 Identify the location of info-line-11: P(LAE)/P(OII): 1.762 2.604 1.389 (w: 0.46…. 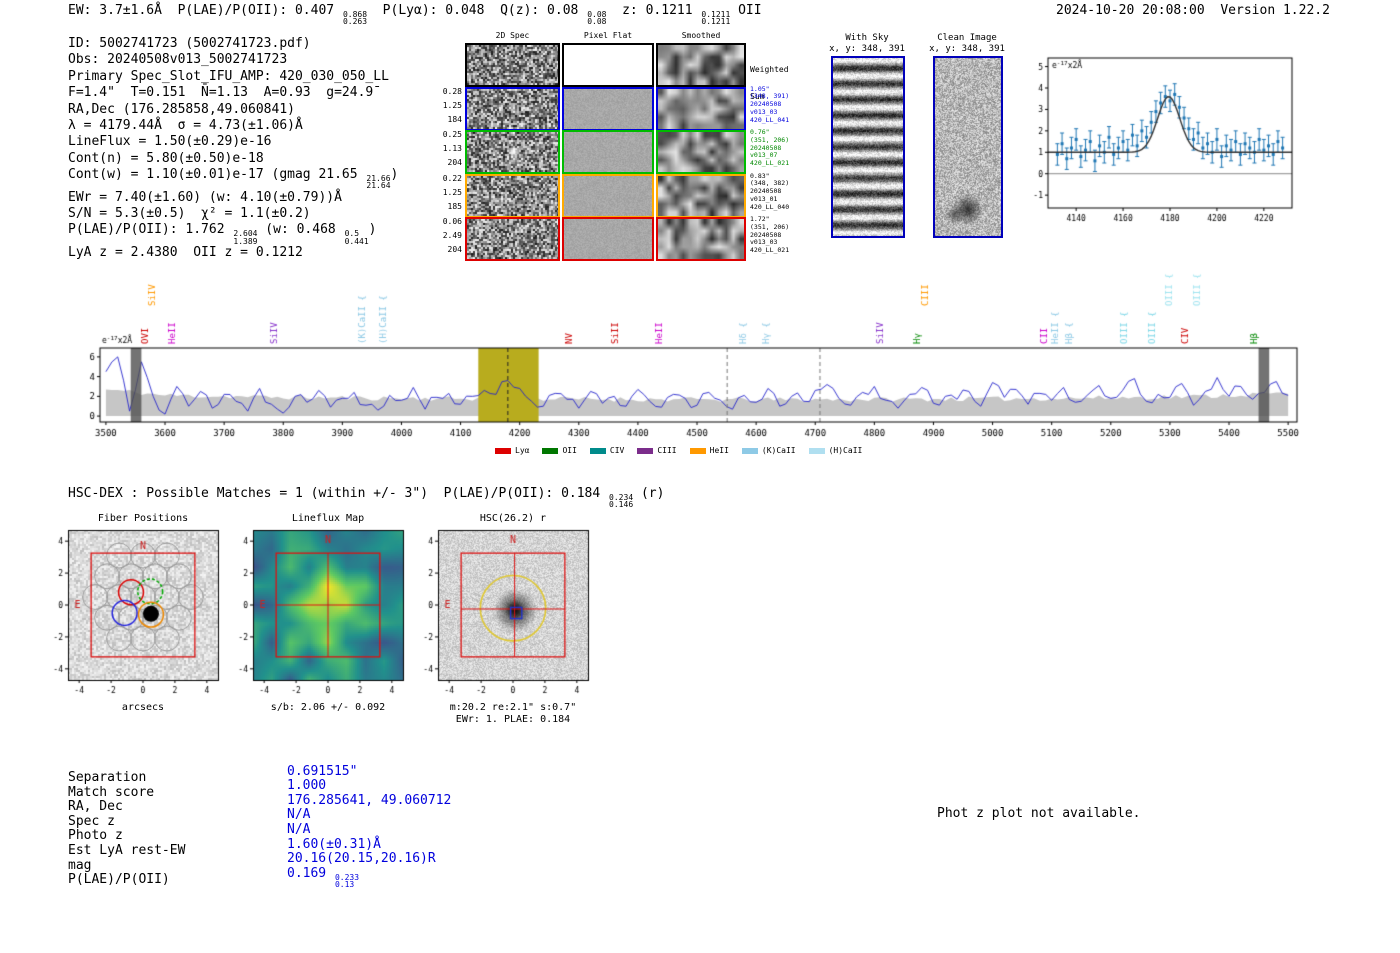
(222, 234).